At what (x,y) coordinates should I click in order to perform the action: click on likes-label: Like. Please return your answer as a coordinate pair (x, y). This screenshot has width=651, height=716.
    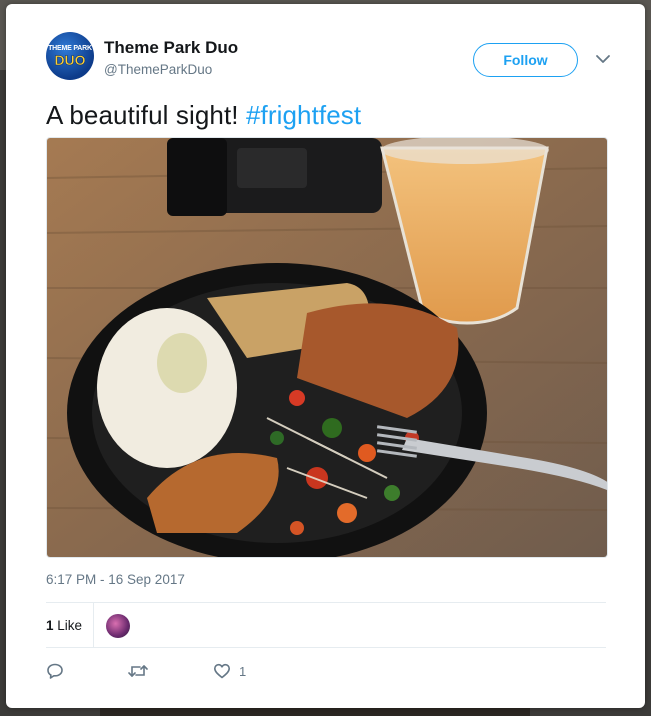
    Looking at the image, I should click on (70, 625).